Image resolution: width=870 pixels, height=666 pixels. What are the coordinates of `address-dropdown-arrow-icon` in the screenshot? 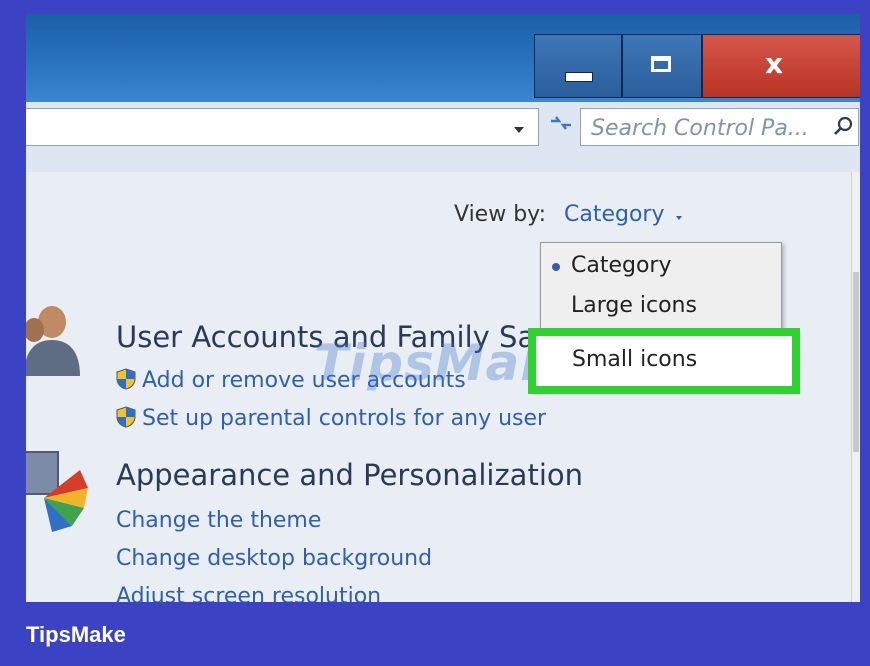 It's located at (519, 130).